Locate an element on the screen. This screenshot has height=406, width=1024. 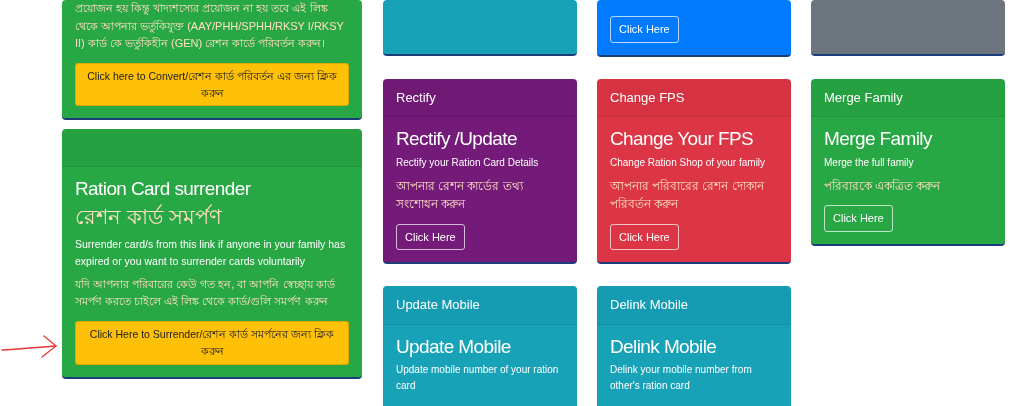
card-title: Merge Family is located at coordinates (879, 139).